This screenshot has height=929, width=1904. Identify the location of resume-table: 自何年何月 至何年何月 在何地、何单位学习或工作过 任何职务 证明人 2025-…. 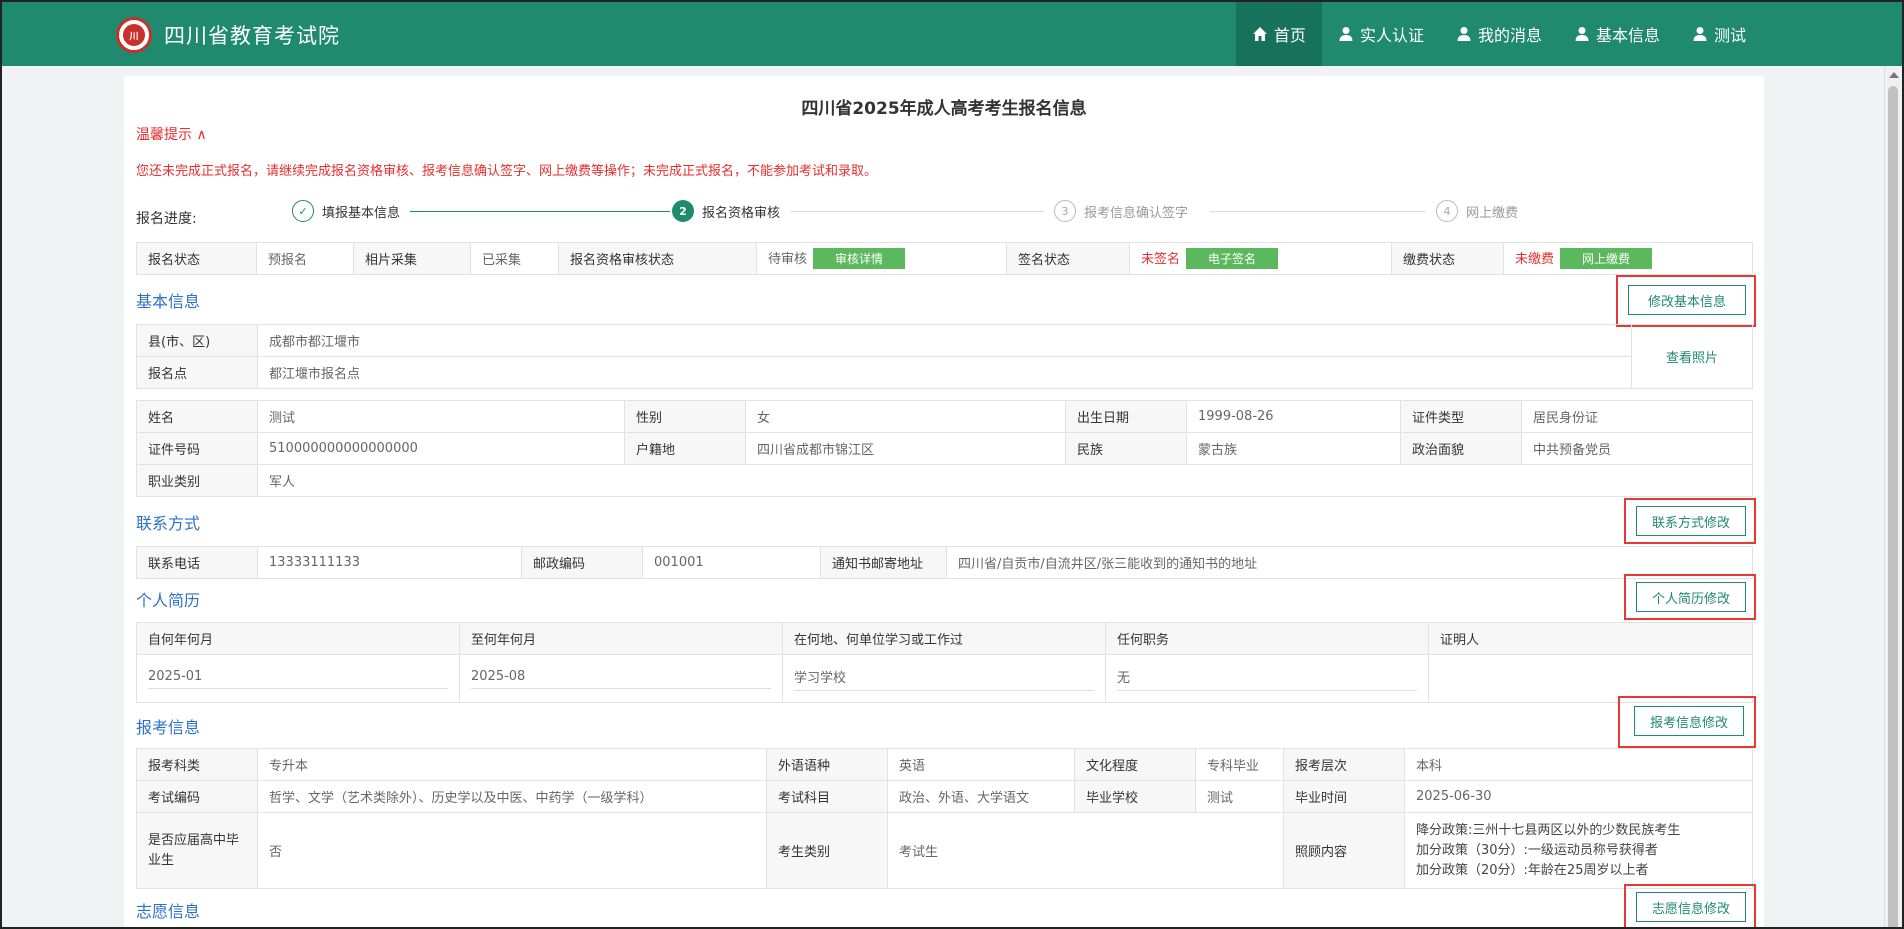
(944, 662).